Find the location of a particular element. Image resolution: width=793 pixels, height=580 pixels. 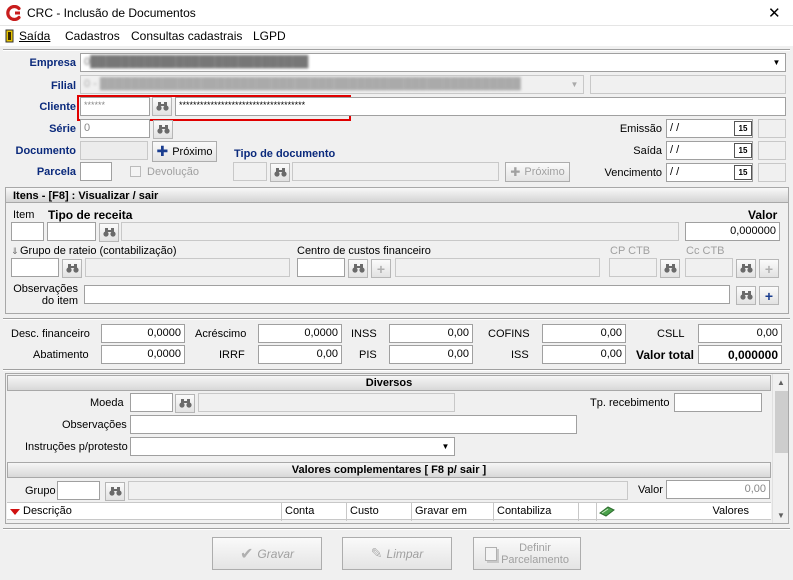

filial-extra-field is located at coordinates (688, 84).